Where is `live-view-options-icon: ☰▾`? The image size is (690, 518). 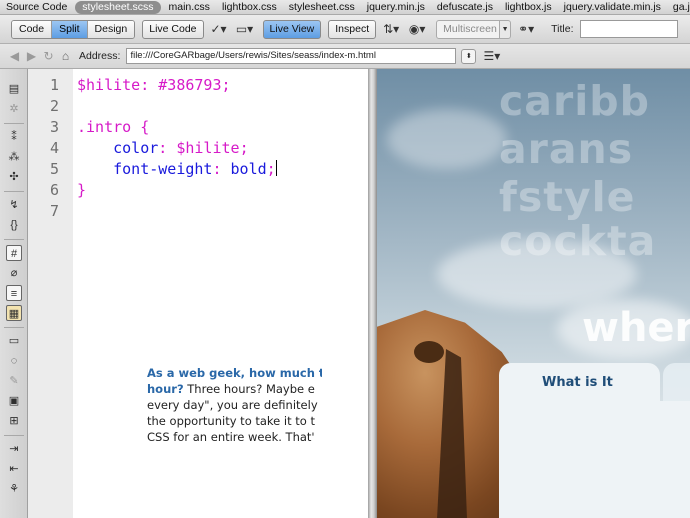 live-view-options-icon: ☰▾ is located at coordinates (491, 56).